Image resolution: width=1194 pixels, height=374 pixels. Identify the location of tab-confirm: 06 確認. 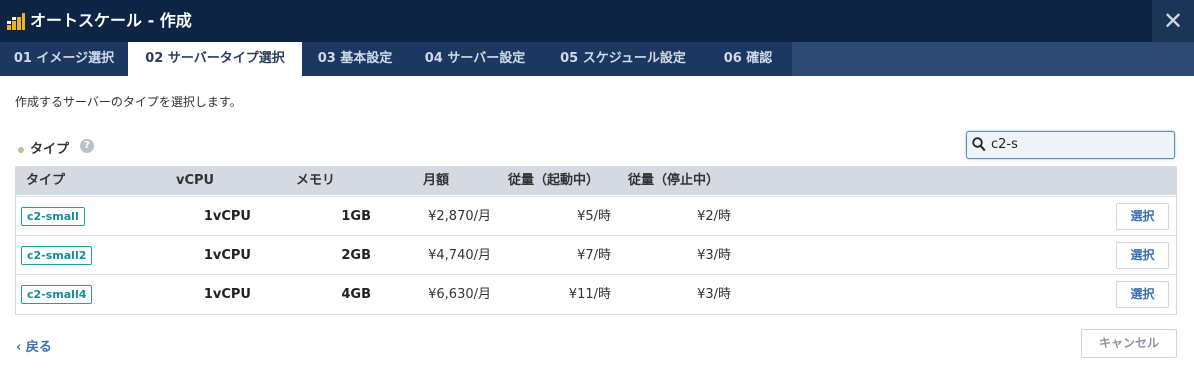
(748, 59).